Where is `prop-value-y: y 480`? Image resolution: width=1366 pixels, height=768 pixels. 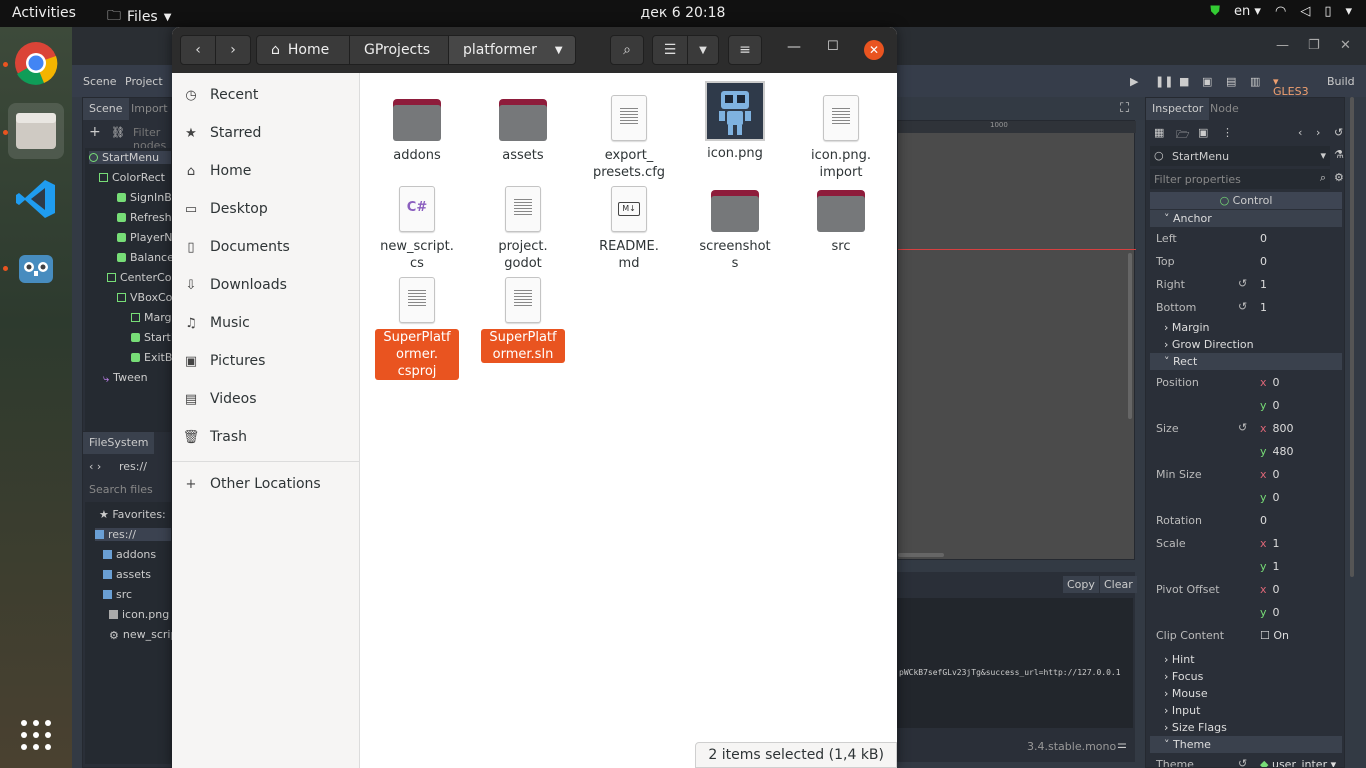
prop-value-y: y 480 is located at coordinates (1277, 451).